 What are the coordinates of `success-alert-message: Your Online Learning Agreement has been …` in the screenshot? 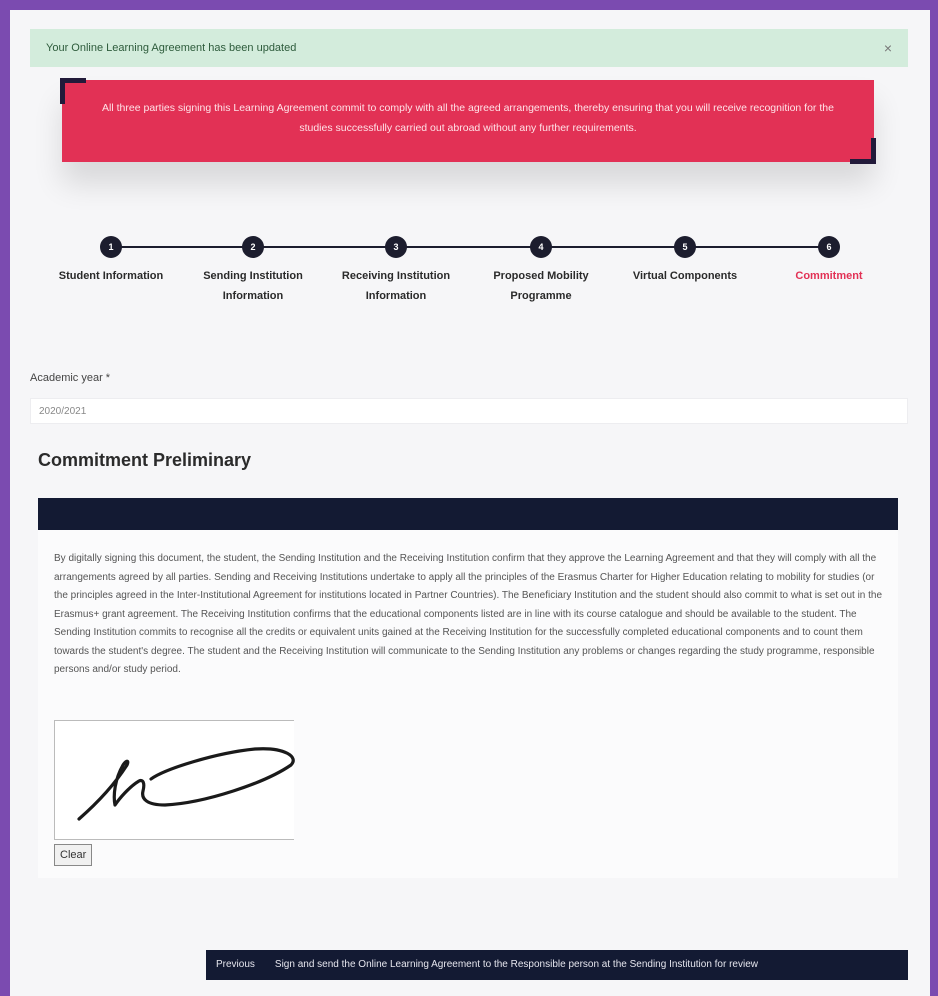 It's located at (171, 48).